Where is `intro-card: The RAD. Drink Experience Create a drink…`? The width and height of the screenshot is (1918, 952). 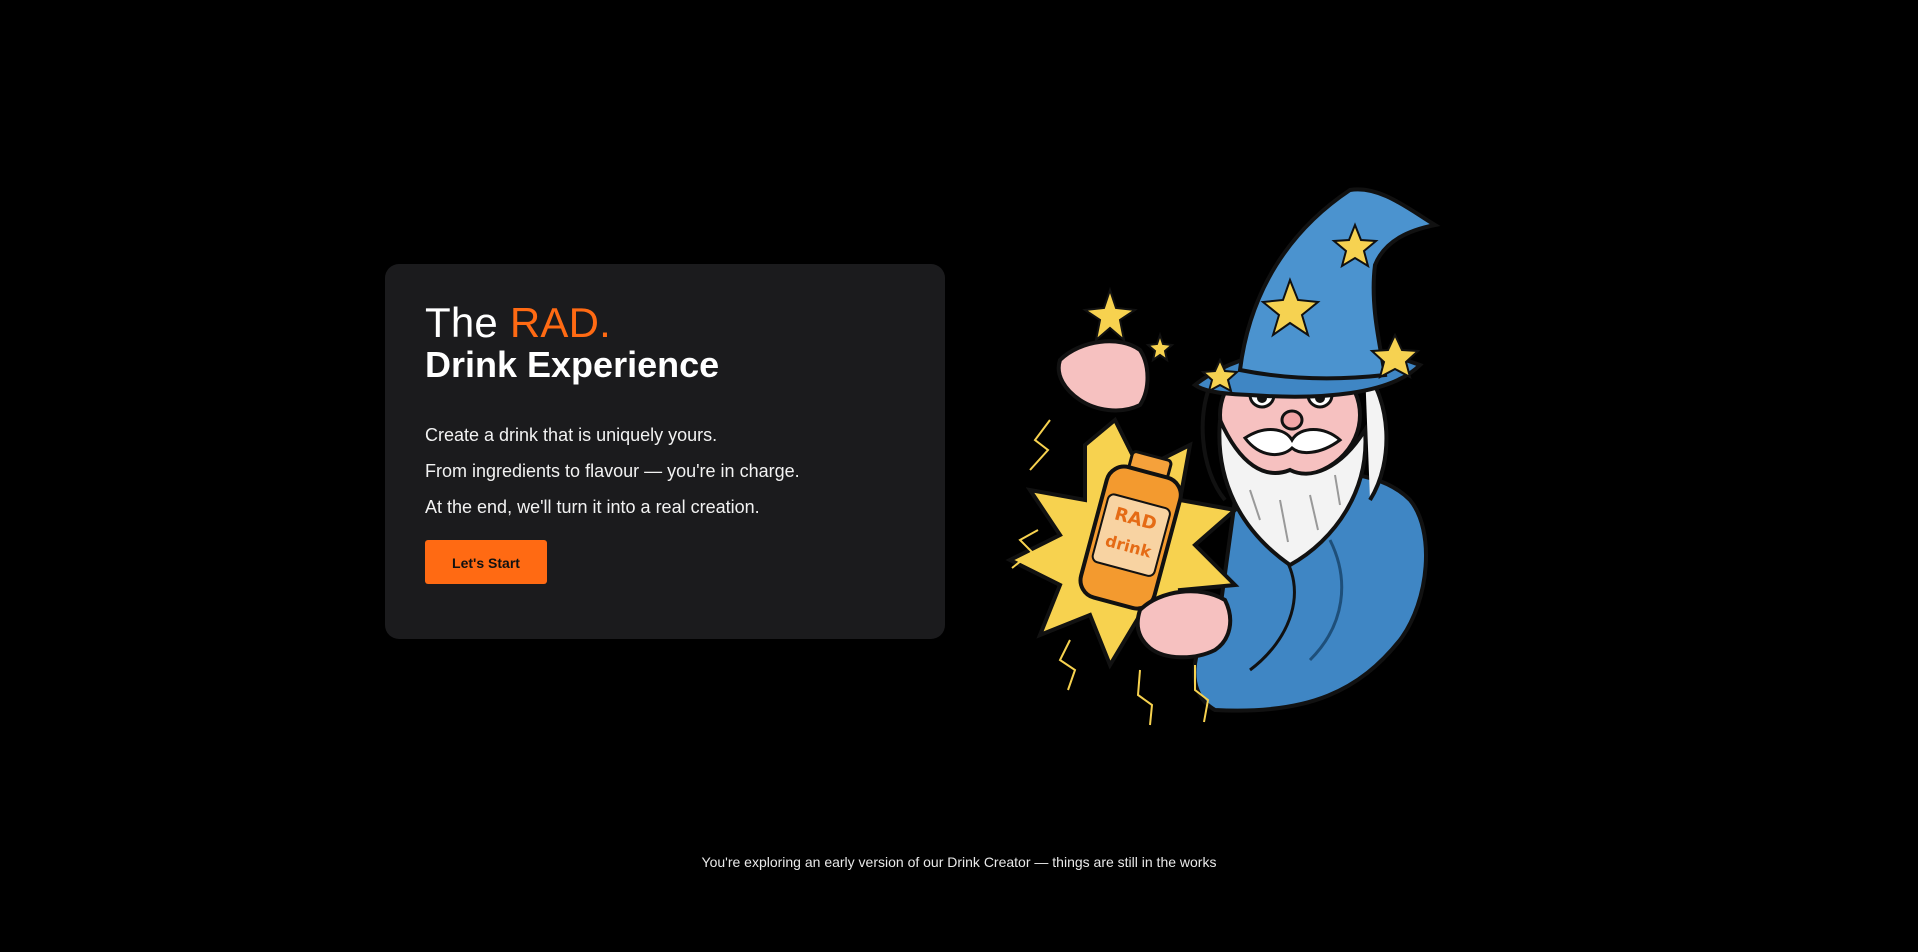 intro-card: The RAD. Drink Experience Create a drink… is located at coordinates (665, 451).